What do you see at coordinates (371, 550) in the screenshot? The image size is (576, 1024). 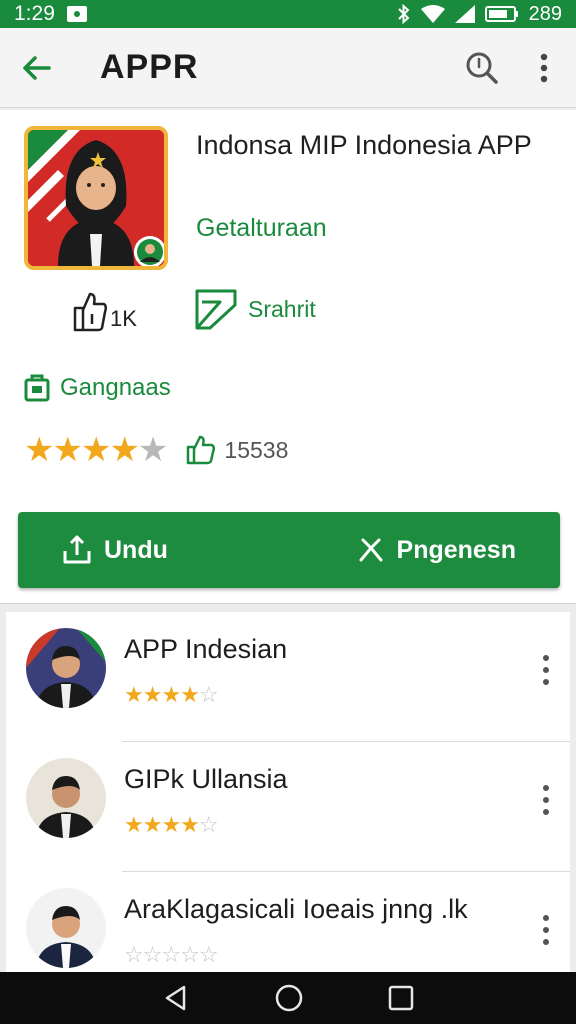 I see `share-icon` at bounding box center [371, 550].